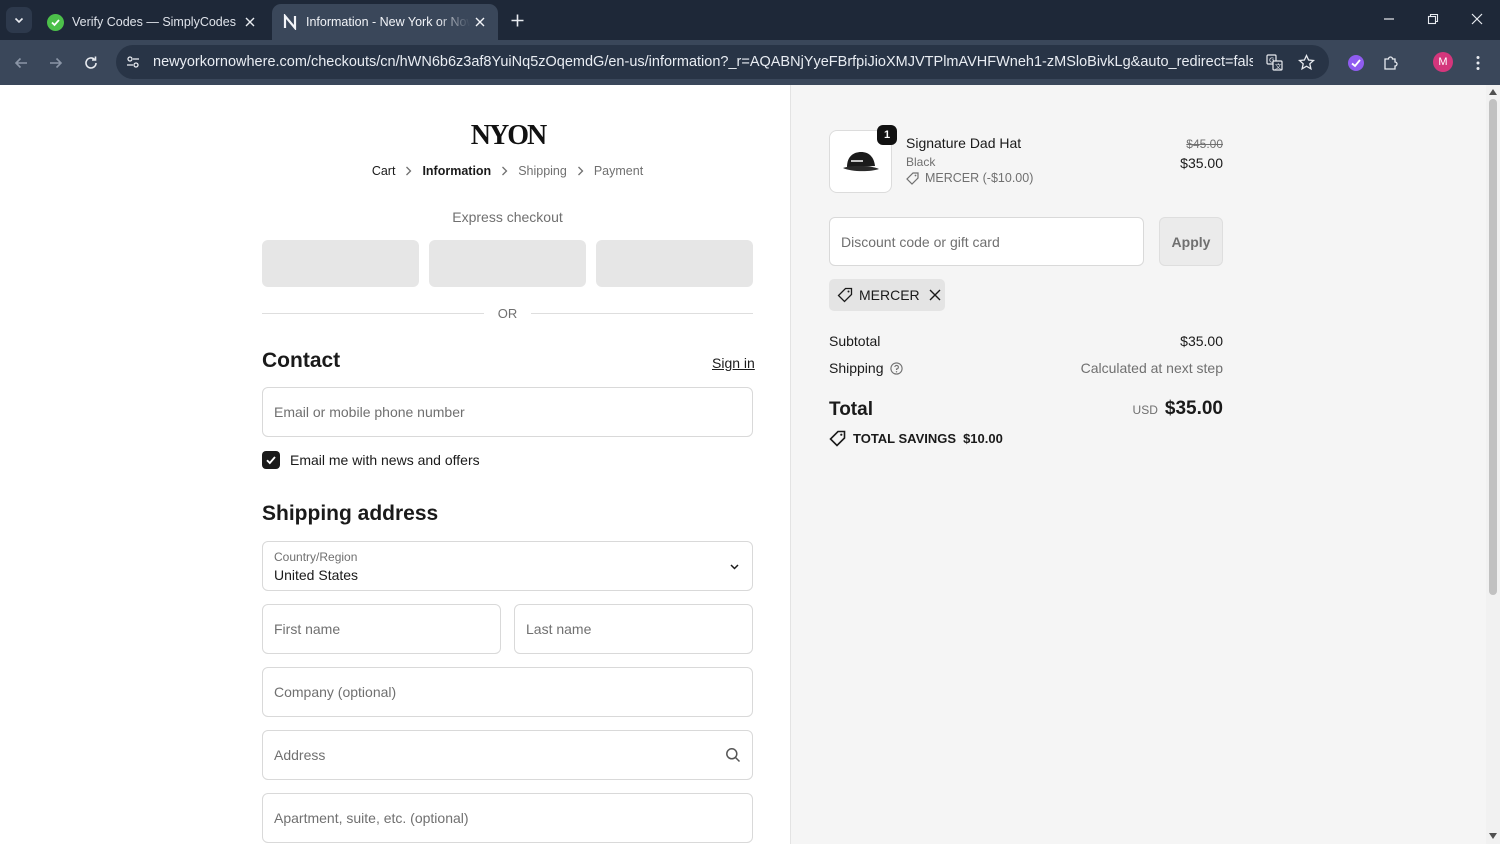  I want to click on site-info-icon, so click(133, 62).